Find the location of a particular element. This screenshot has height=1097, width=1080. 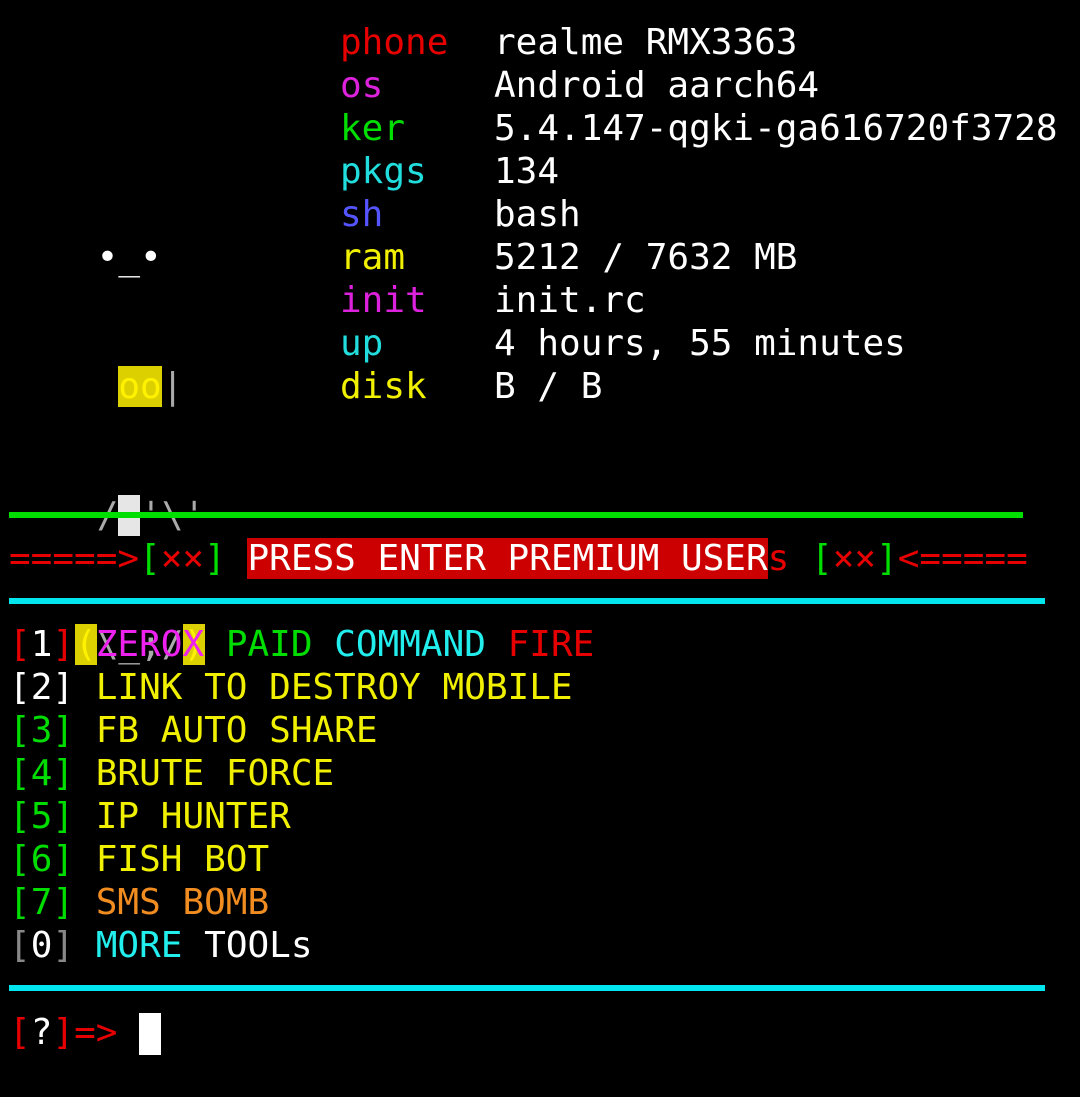

logo-face-line: •_• is located at coordinates (118, 257).